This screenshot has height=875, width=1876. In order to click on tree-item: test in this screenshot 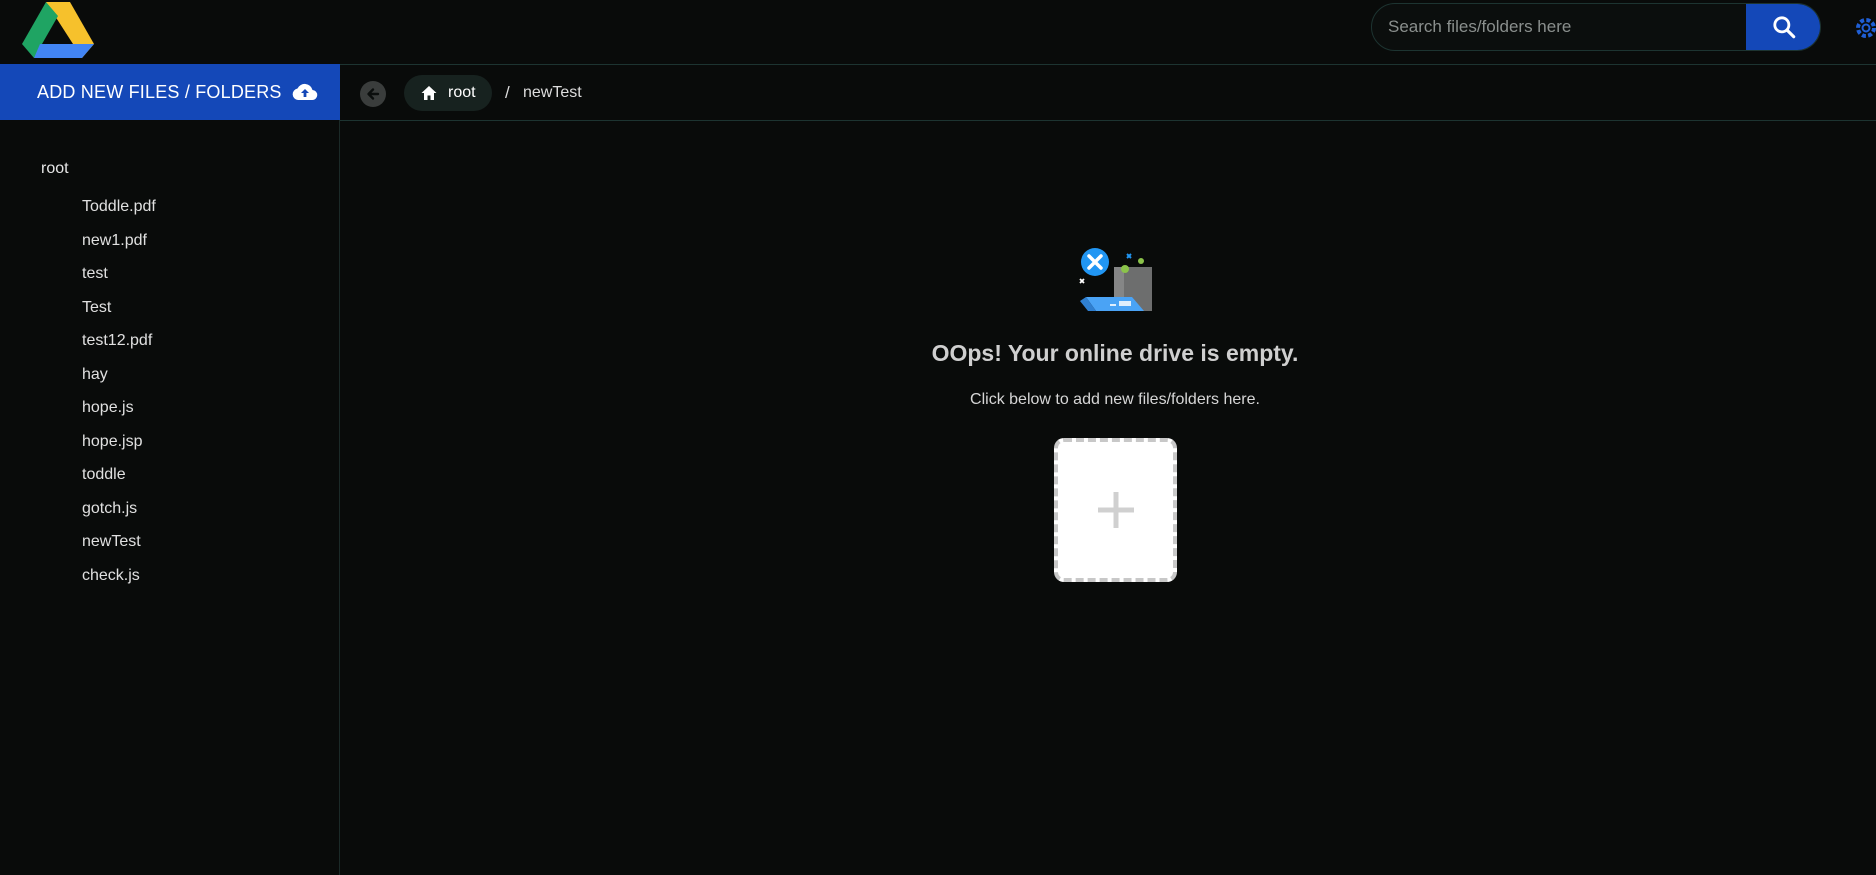, I will do `click(95, 274)`.